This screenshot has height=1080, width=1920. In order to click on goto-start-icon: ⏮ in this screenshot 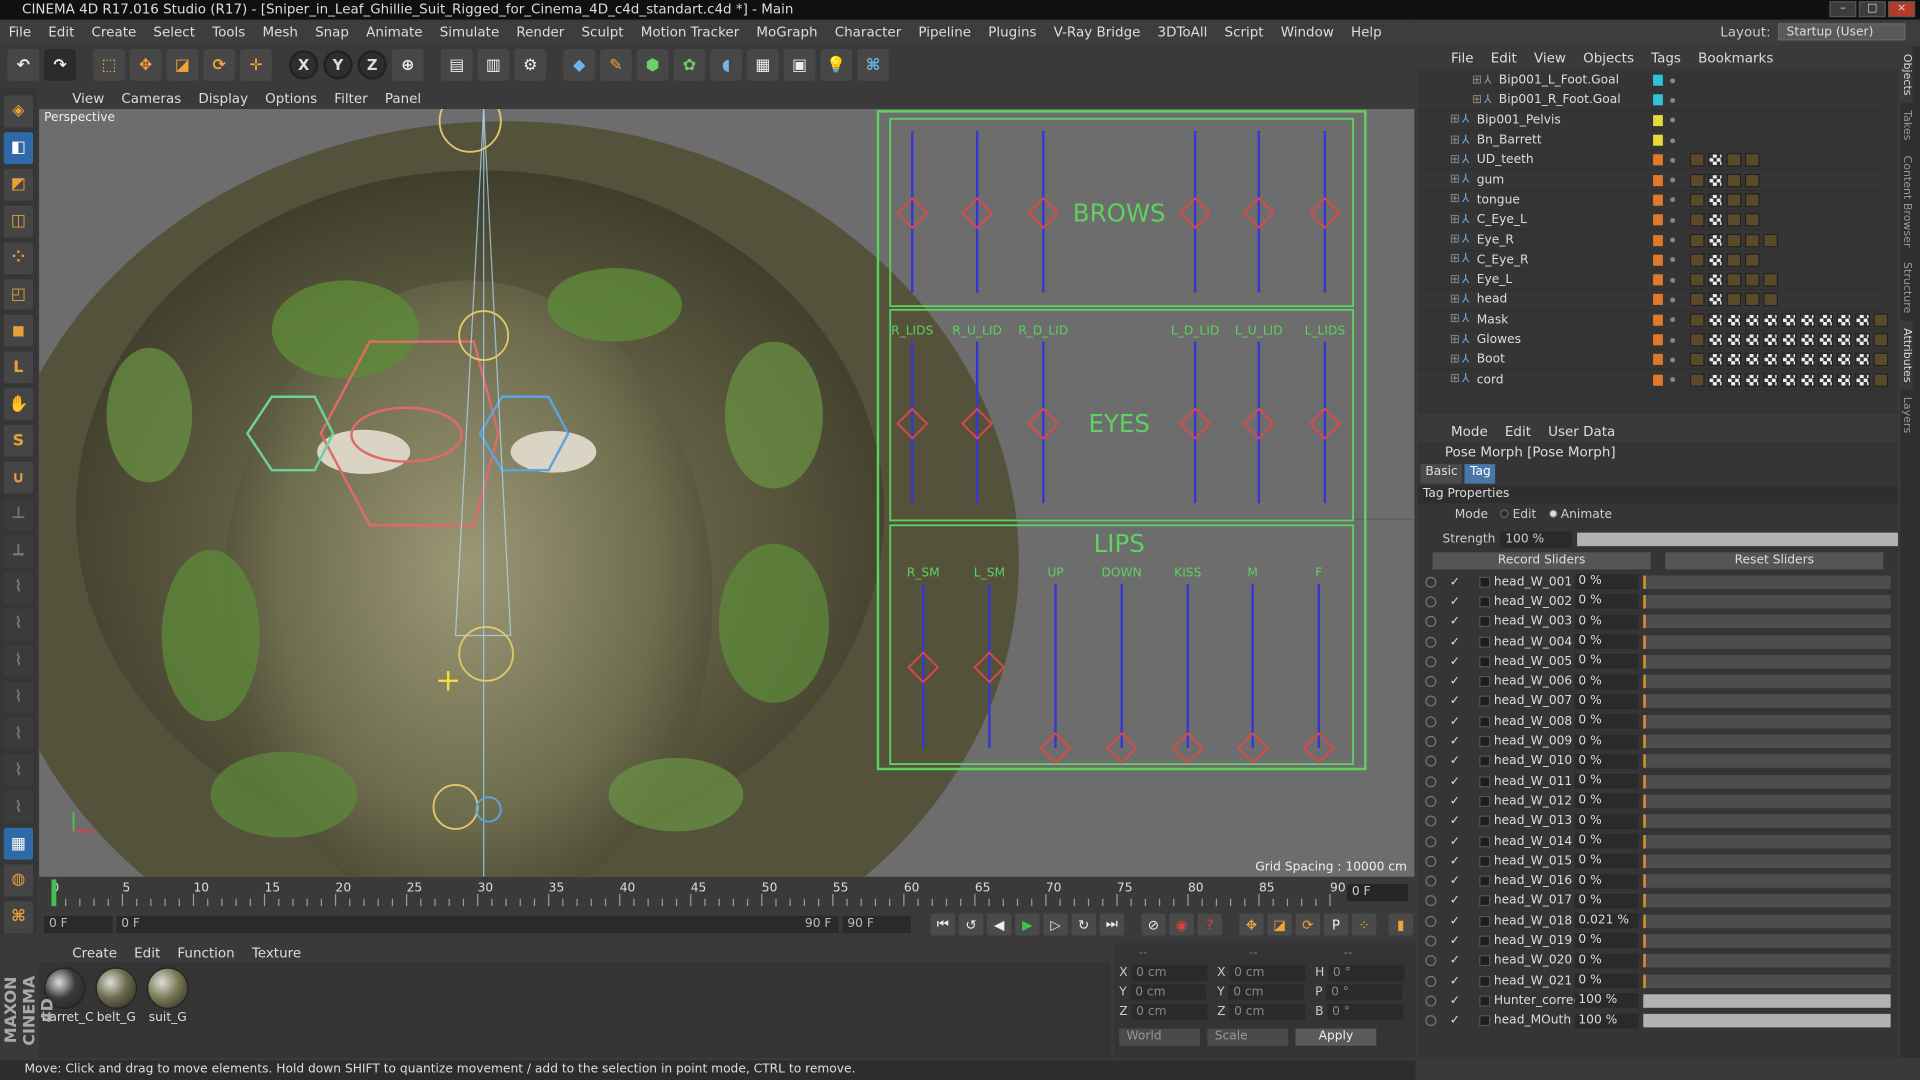, I will do `click(943, 924)`.